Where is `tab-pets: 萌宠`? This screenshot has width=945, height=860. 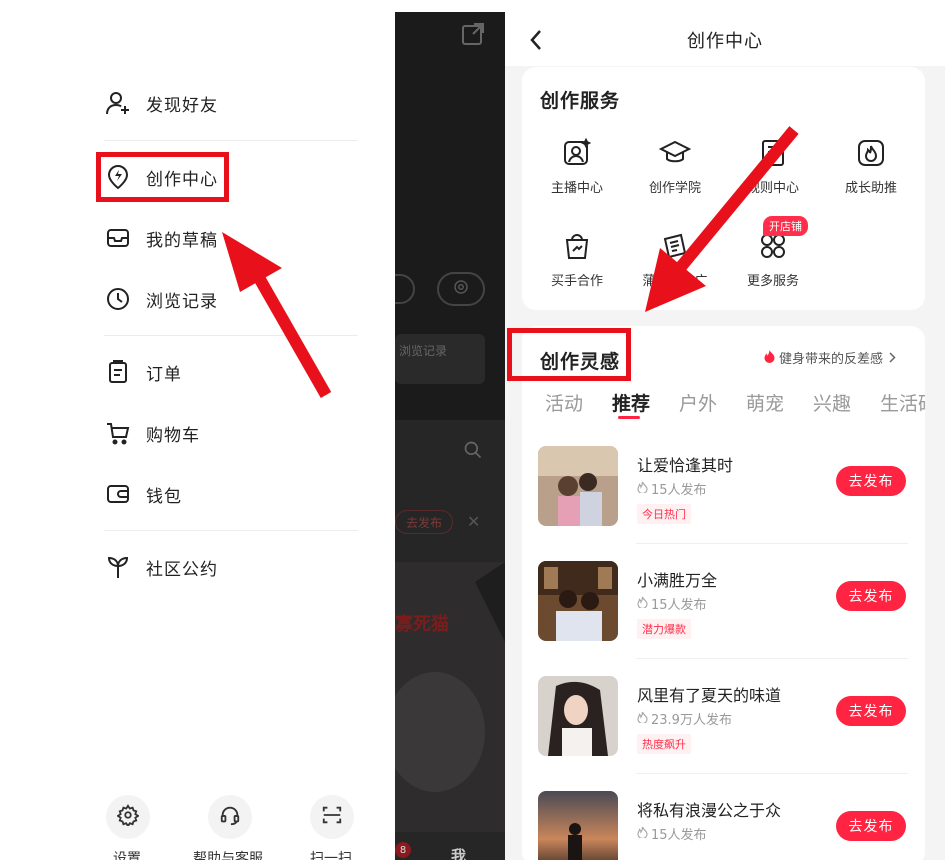 tab-pets: 萌宠 is located at coordinates (765, 402).